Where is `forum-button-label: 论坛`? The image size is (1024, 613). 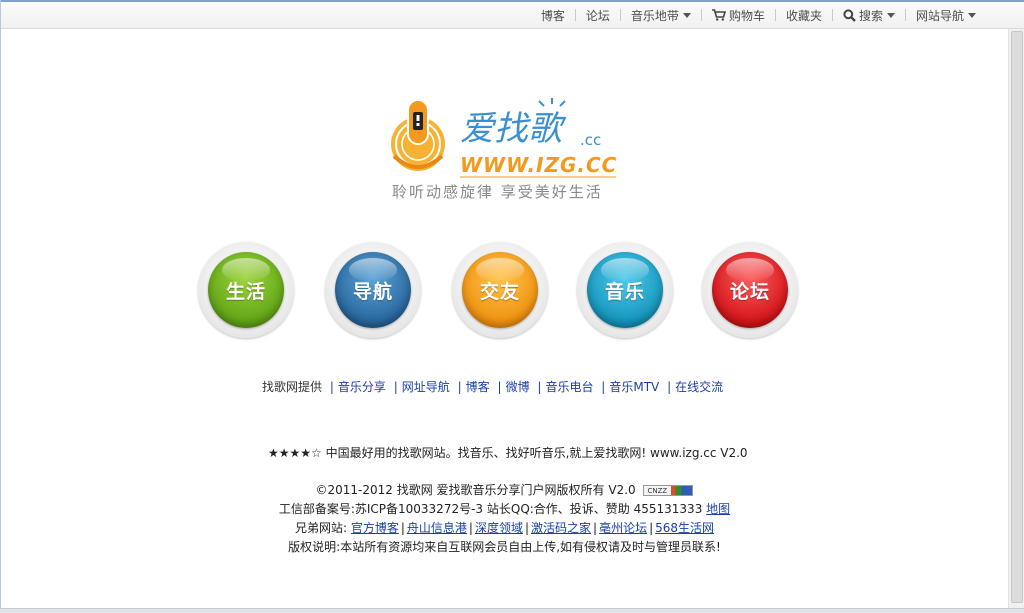 forum-button-label: 论坛 is located at coordinates (749, 291).